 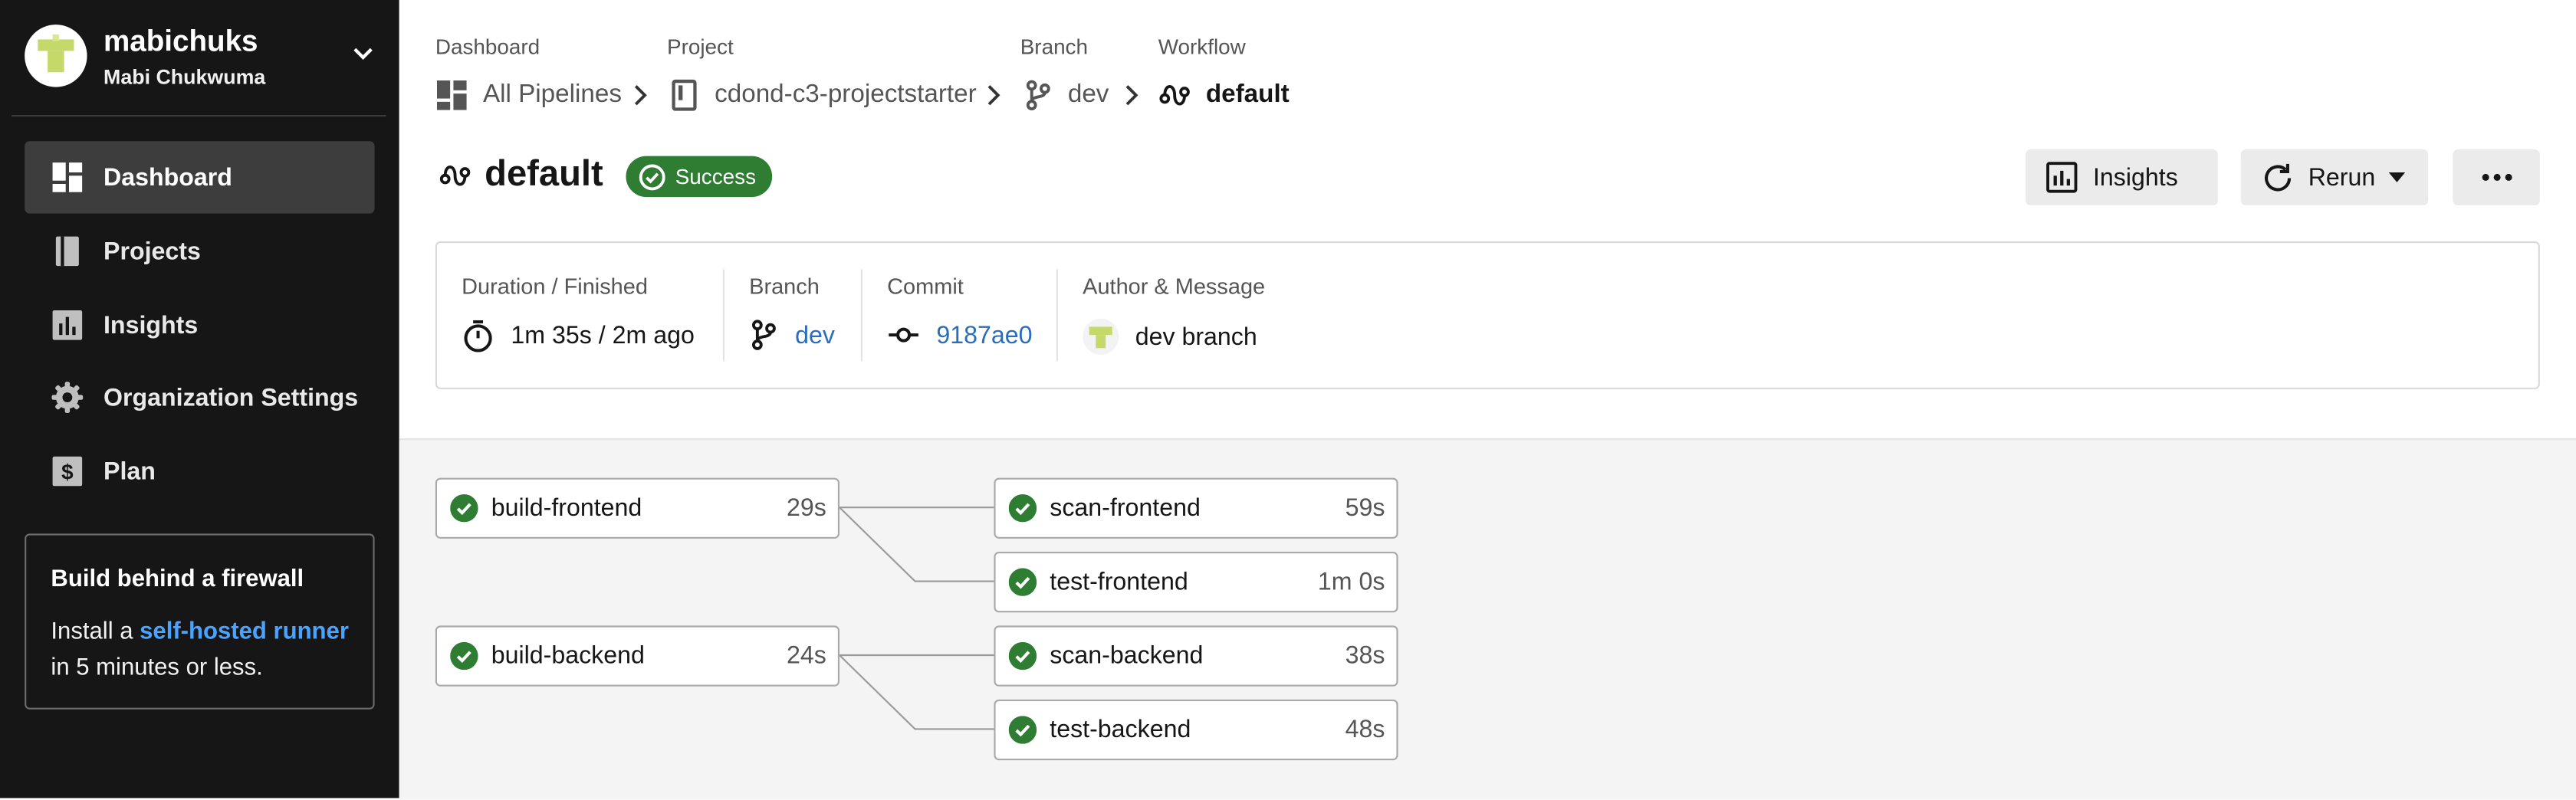 What do you see at coordinates (603, 336) in the screenshot?
I see `duration-text: 1m 35s / 2m ago` at bounding box center [603, 336].